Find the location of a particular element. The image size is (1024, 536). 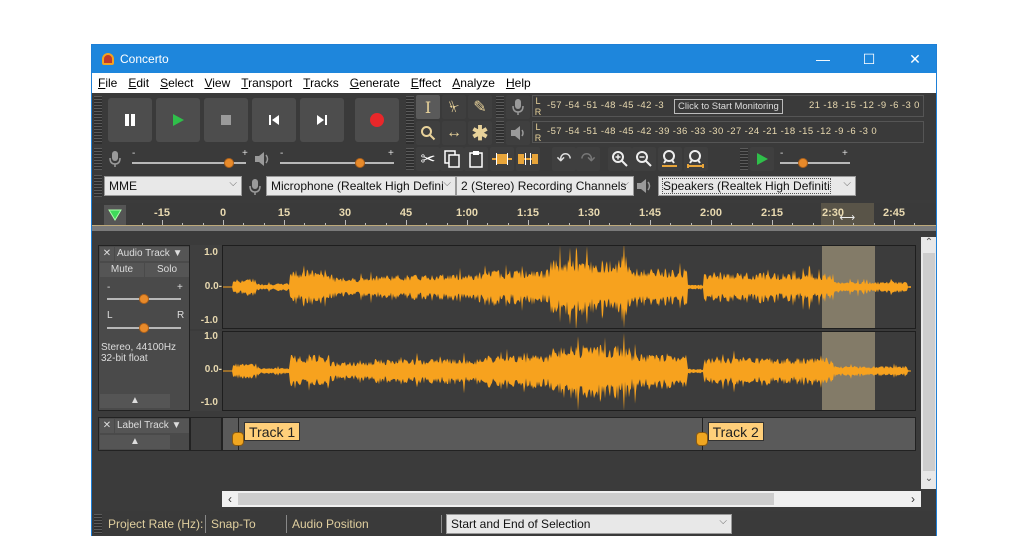

recording-device-select: Microphone (Realtek High Defini ⌵ is located at coordinates (361, 186).